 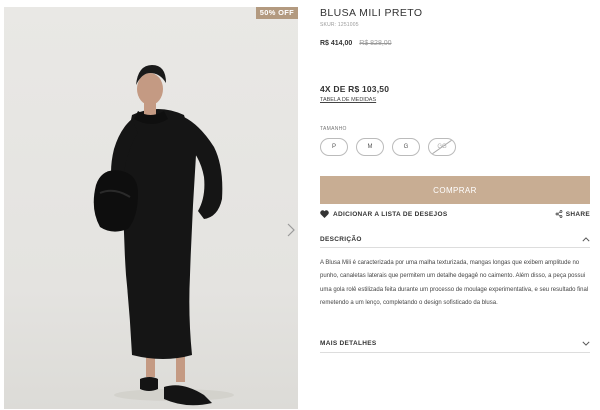 I want to click on chevron-up-icon, so click(x=586, y=238).